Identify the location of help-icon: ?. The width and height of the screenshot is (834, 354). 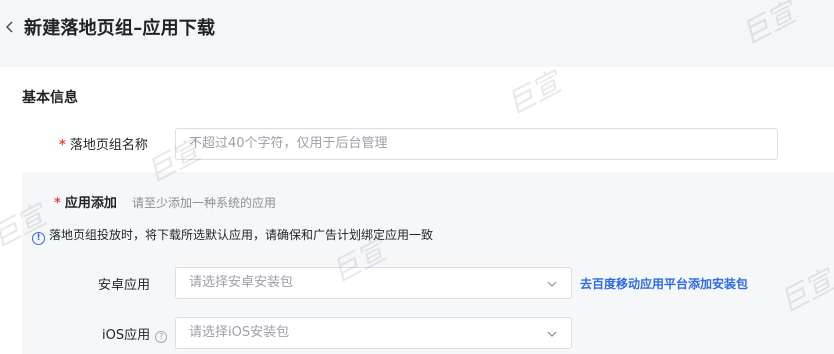
(161, 337).